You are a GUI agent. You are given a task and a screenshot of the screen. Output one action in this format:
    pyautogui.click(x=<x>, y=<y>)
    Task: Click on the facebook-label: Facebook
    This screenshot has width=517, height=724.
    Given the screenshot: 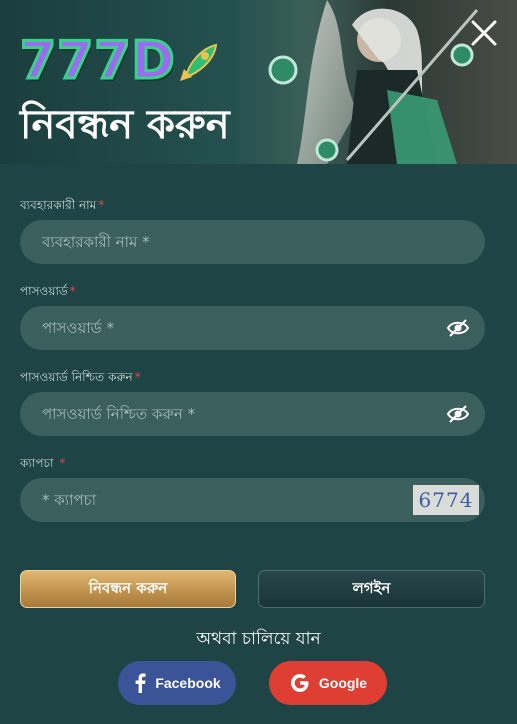 What is the action you would take?
    pyautogui.click(x=188, y=683)
    